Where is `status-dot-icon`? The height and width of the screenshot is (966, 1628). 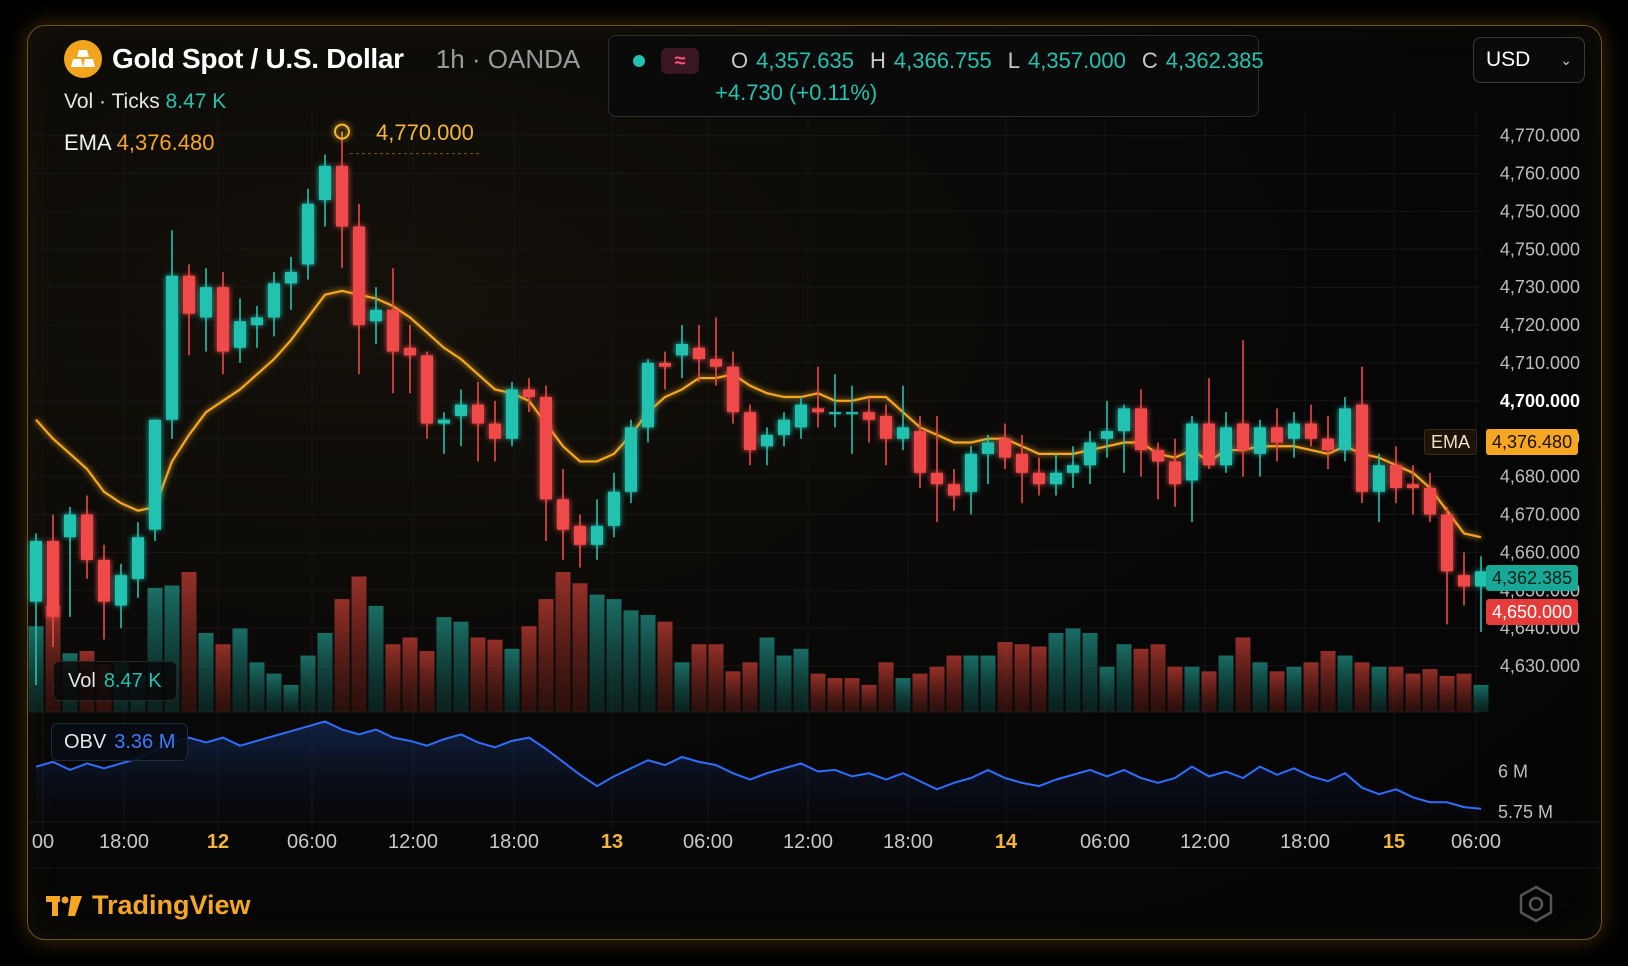
status-dot-icon is located at coordinates (639, 61).